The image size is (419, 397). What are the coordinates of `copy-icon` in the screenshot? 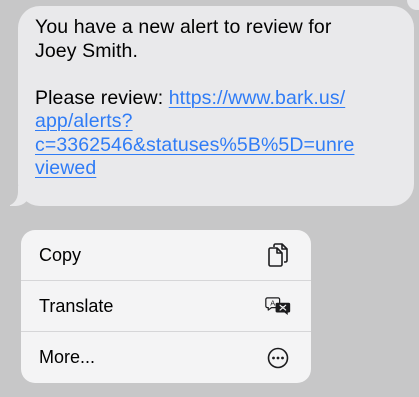 It's located at (278, 255).